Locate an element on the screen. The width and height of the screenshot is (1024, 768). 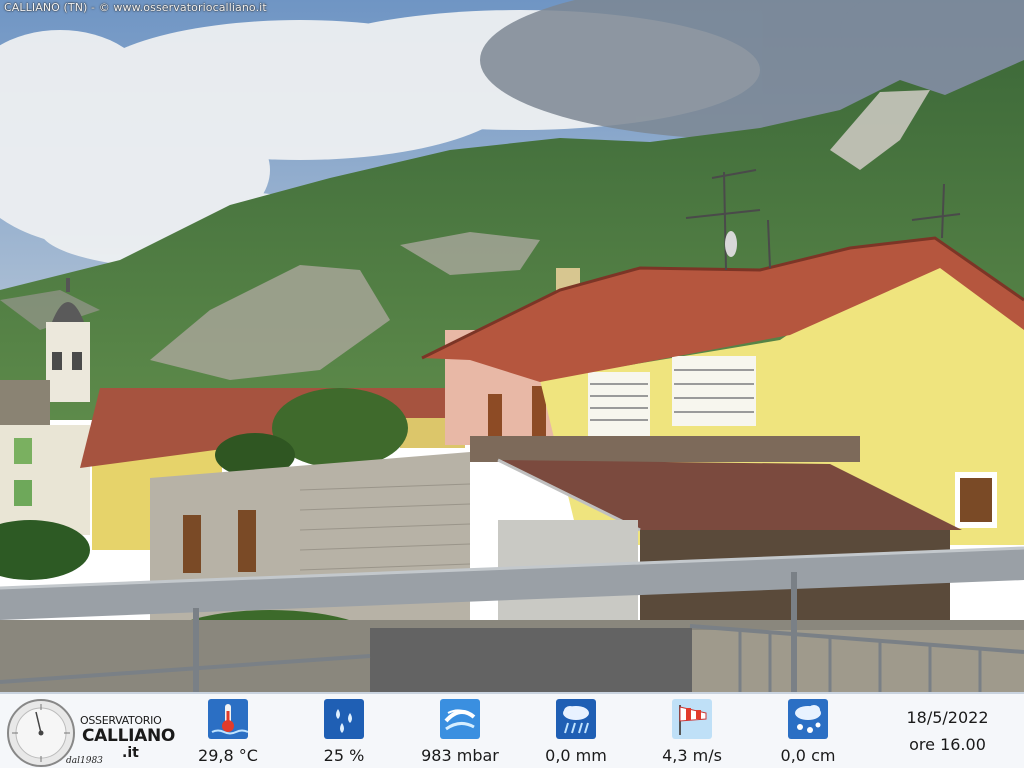
humidity-reading: 25 % is located at coordinates (344, 732).